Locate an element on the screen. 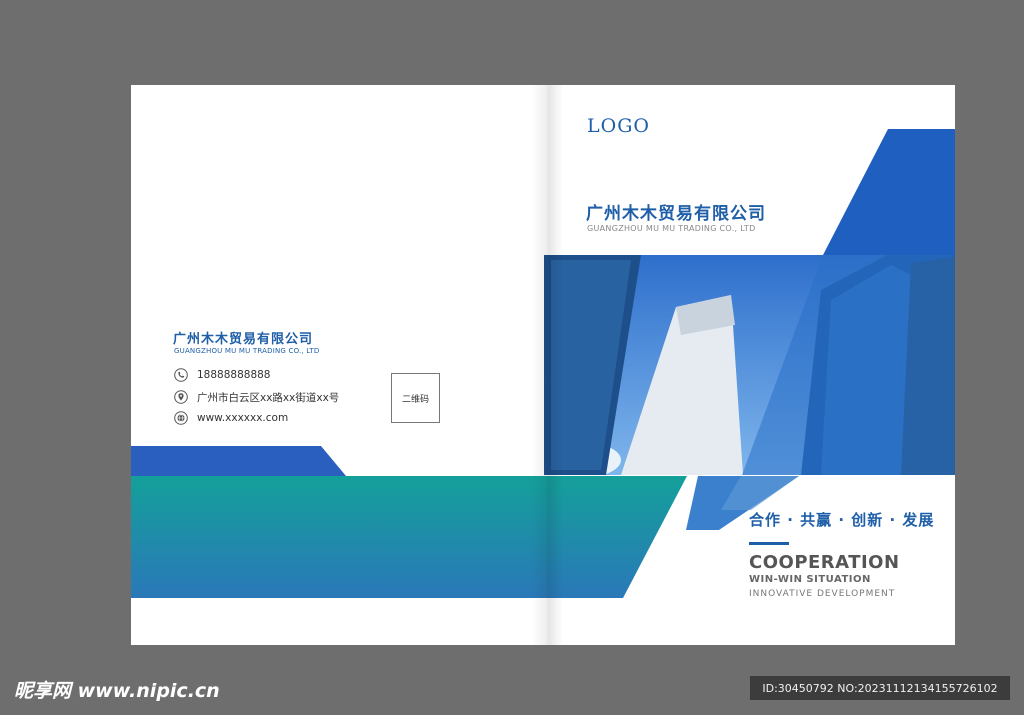 Image resolution: width=1024 pixels, height=715 pixels. back-blue-tab is located at coordinates (238, 461).